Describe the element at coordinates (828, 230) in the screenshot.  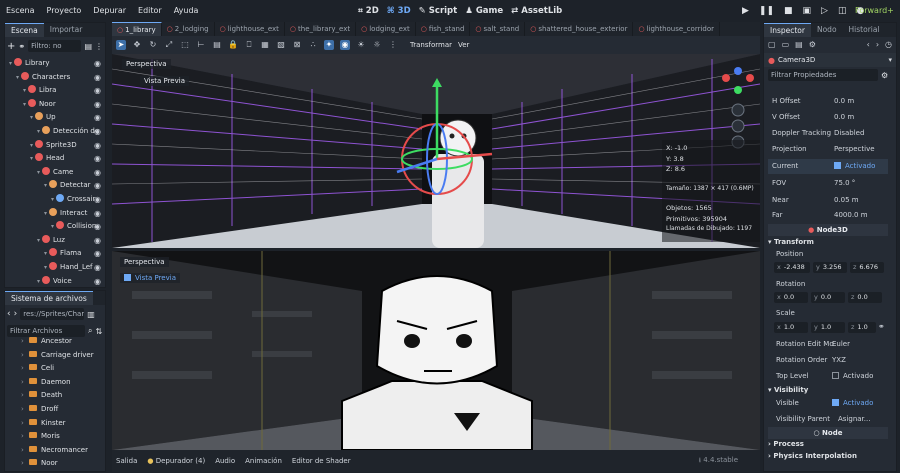
I see `node3d-section-header: ● Node3D` at that location.